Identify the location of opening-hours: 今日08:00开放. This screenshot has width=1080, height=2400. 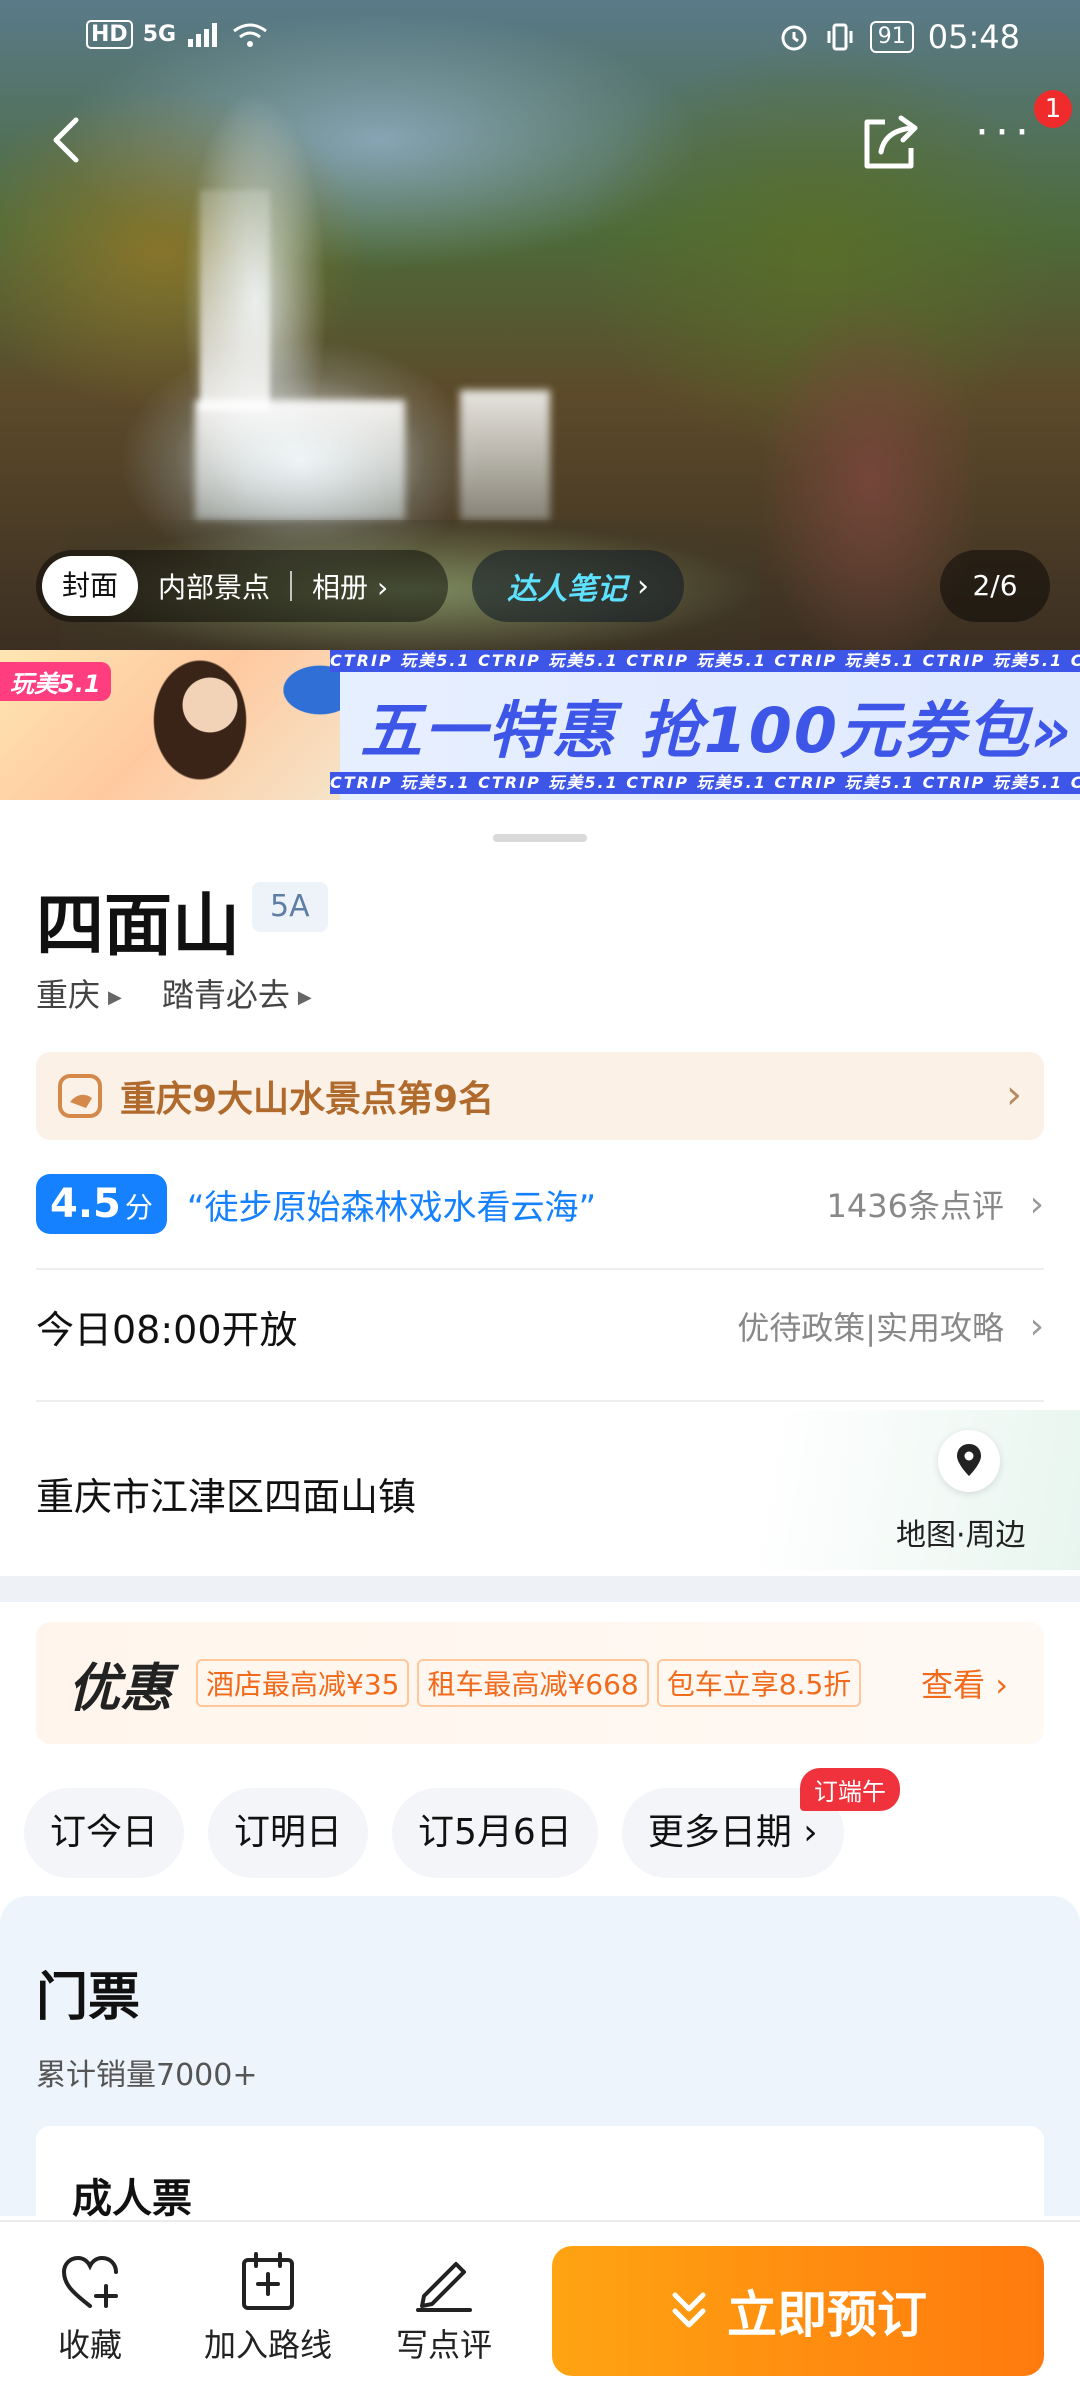
(167, 1329).